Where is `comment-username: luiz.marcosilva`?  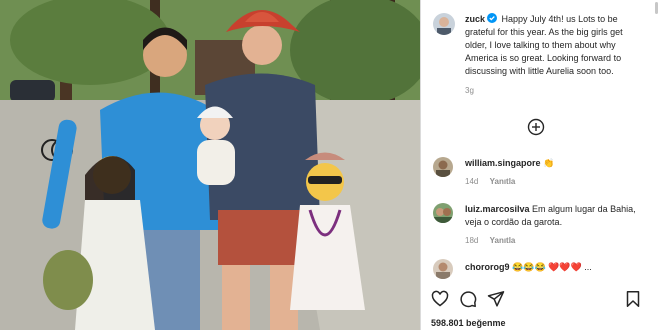 comment-username: luiz.marcosilva is located at coordinates (497, 209).